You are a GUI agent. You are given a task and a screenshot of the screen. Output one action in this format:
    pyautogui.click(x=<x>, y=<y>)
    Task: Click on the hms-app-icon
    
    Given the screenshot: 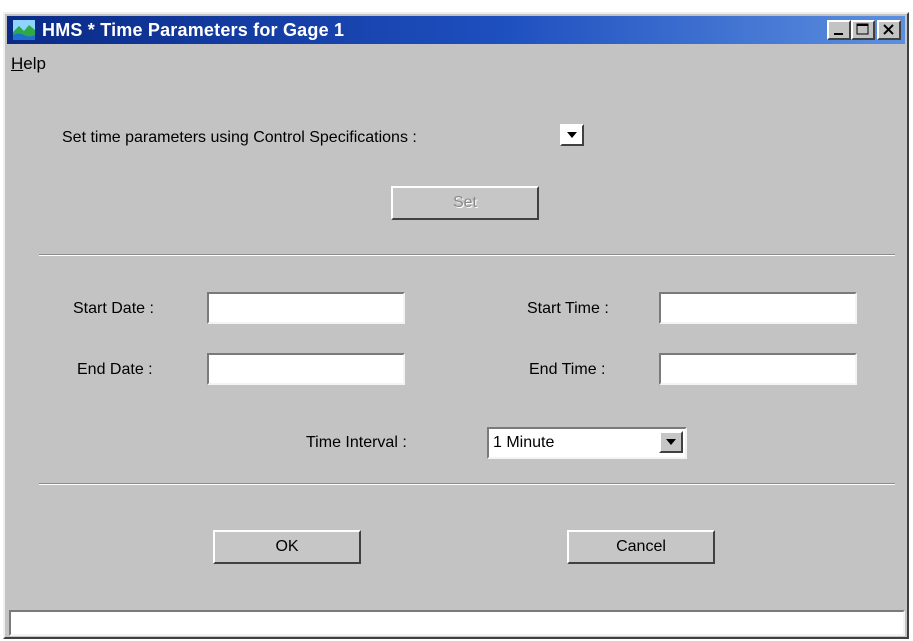 What is the action you would take?
    pyautogui.click(x=24, y=30)
    